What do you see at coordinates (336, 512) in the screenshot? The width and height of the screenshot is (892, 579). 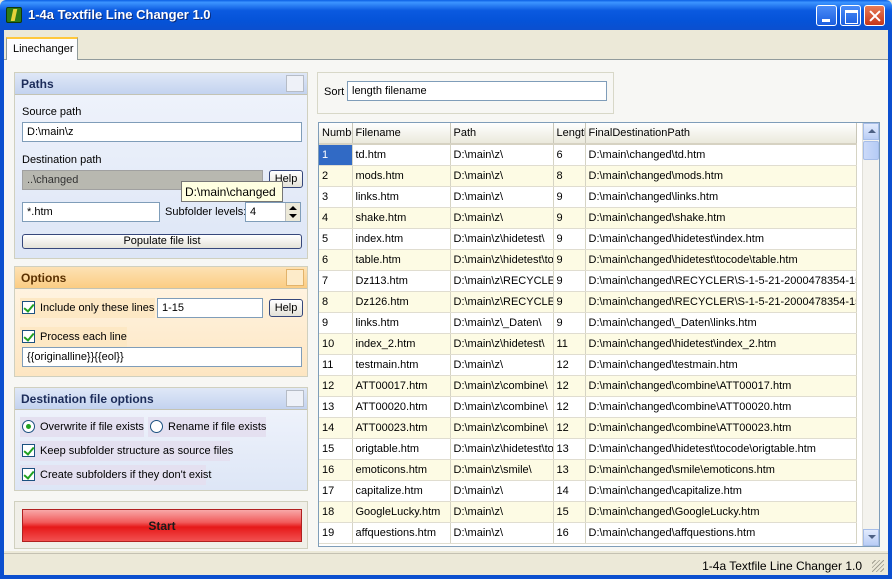 I see `cell-number: 18` at bounding box center [336, 512].